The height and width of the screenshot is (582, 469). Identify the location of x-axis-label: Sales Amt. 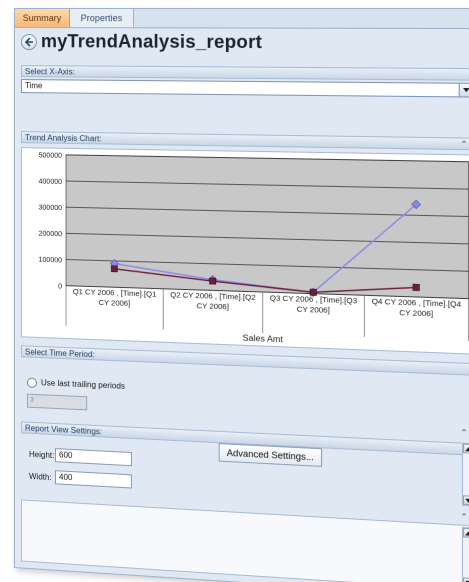
(263, 338).